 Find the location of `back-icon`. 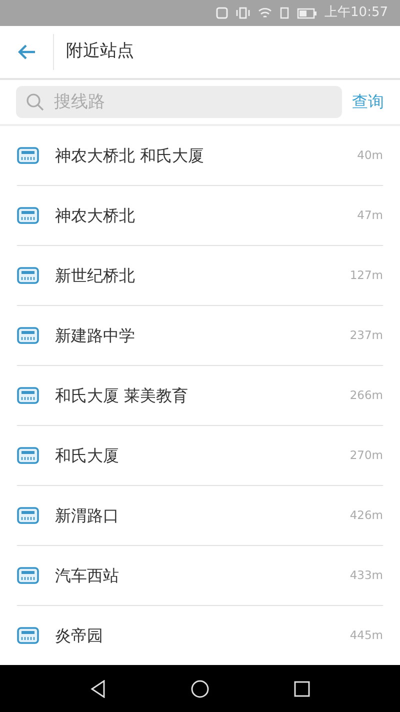

back-icon is located at coordinates (98, 689).